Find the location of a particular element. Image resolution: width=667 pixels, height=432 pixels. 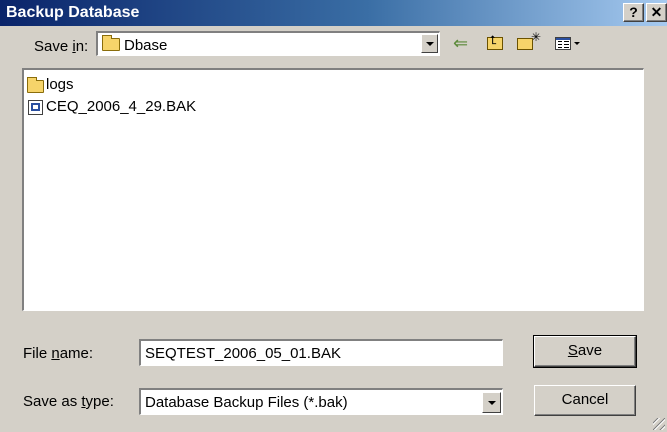

file-name-value: SEQTEST_2006_05_01.BAK is located at coordinates (243, 353).